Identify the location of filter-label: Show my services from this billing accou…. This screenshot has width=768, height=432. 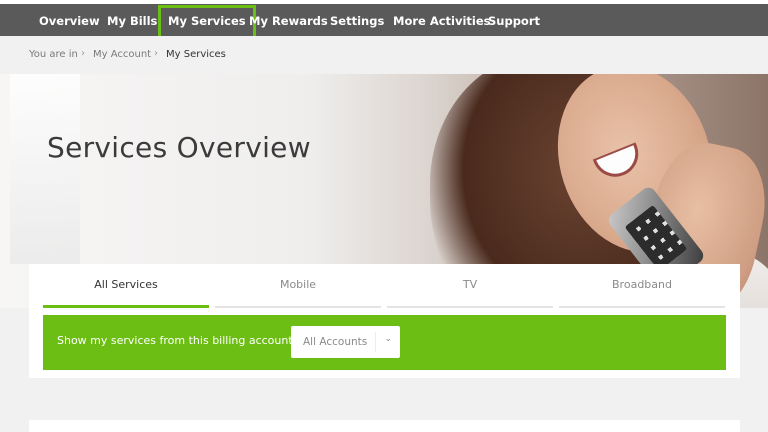
(178, 340).